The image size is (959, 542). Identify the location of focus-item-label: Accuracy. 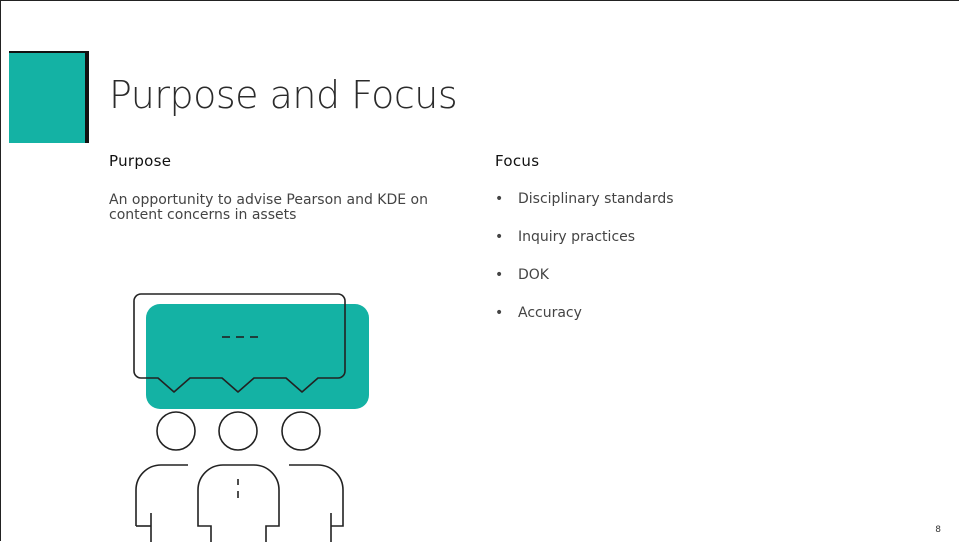
(550, 313).